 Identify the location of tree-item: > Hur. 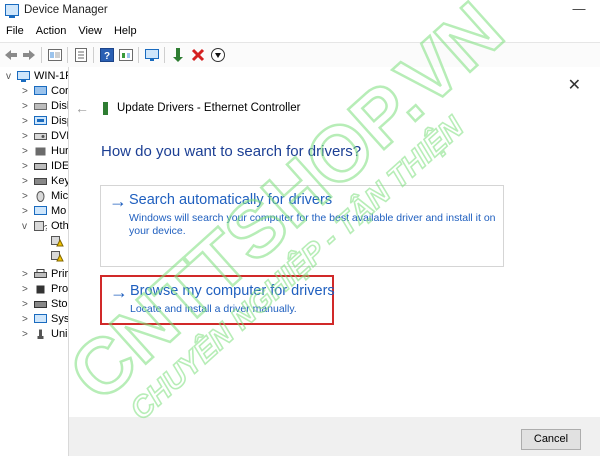
(35, 152).